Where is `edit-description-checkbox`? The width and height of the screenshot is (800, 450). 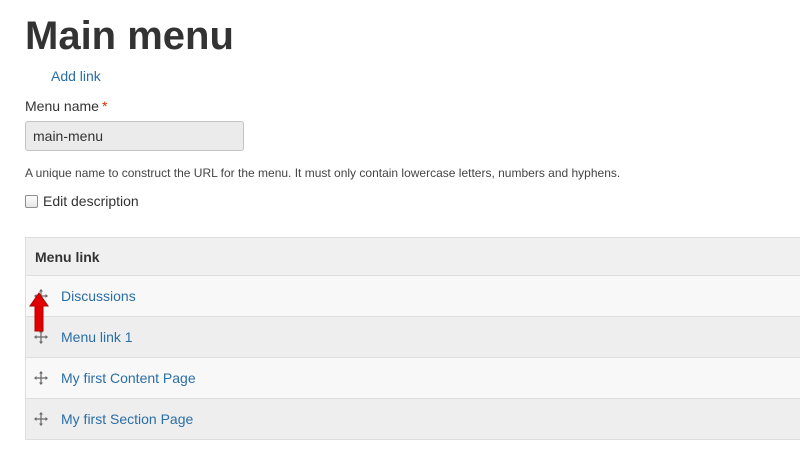
edit-description-checkbox is located at coordinates (31, 201).